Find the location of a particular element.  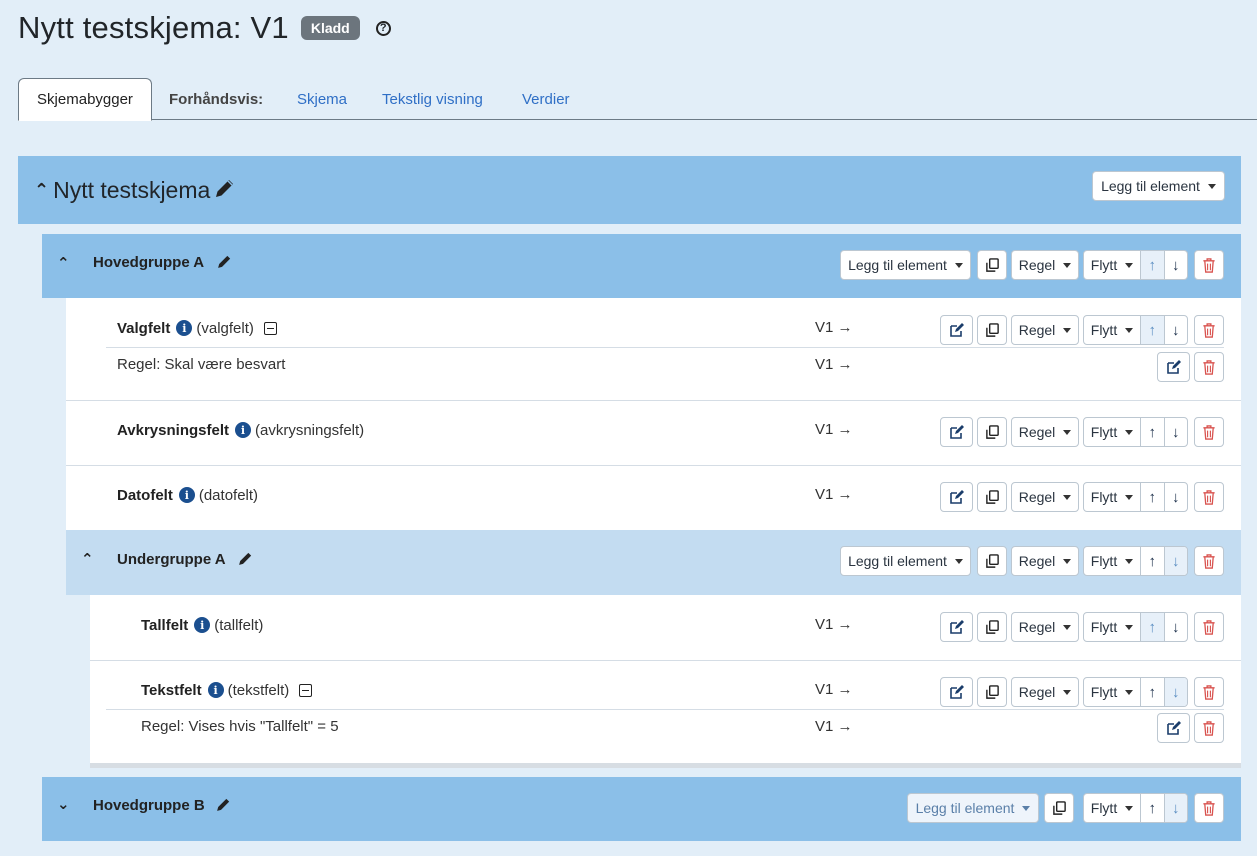

field-row-avkrysningsfelt: Avkrysningsfelt i (avkrysningsfelt) is located at coordinates (240, 430).